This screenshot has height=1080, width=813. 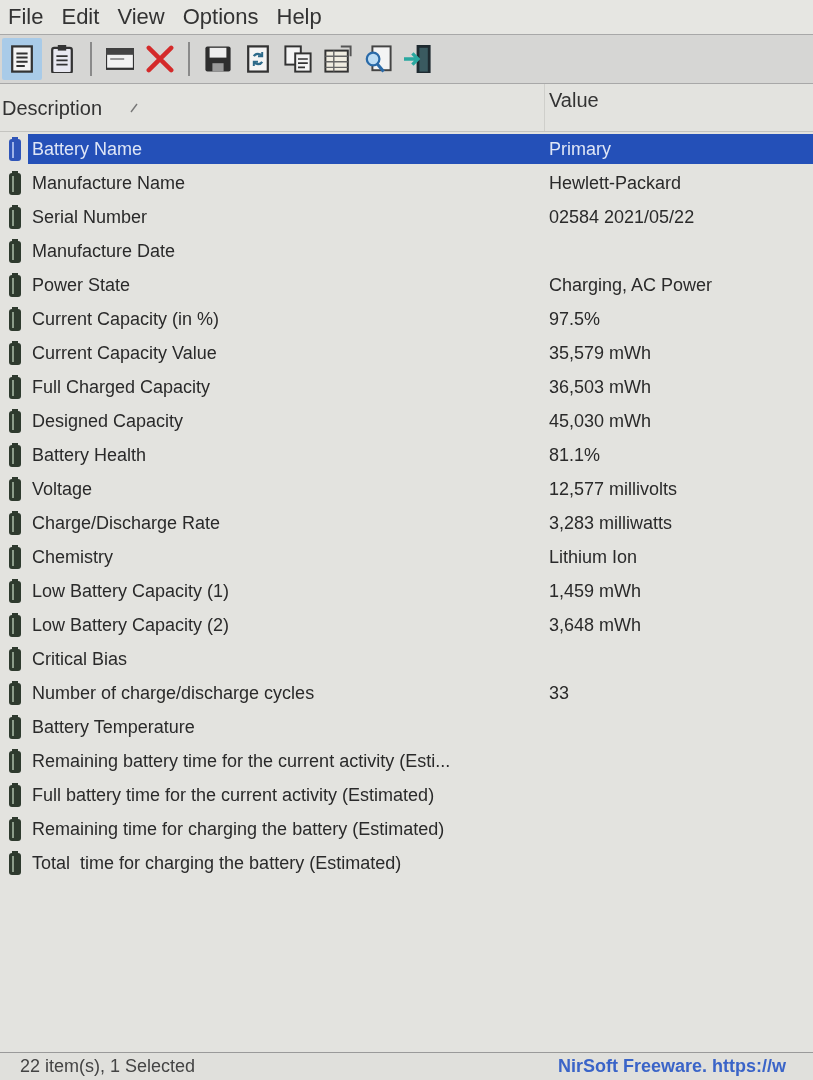 What do you see at coordinates (575, 455) in the screenshot?
I see `table-cell-text: 81.1%` at bounding box center [575, 455].